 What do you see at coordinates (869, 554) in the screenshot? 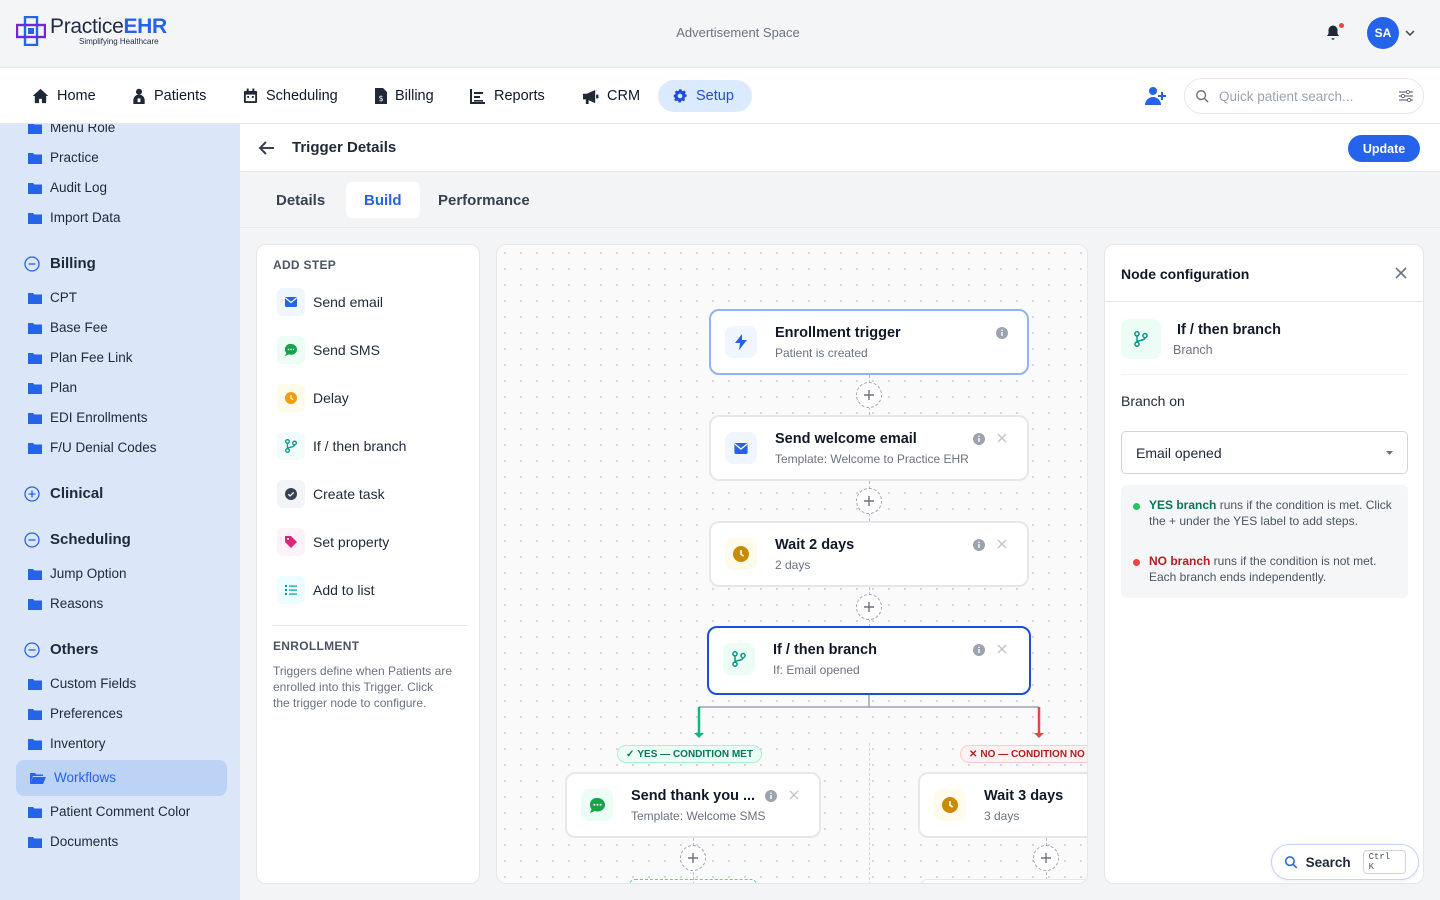
I see `node-wait-2-days: Wait 2 days 2 days` at bounding box center [869, 554].